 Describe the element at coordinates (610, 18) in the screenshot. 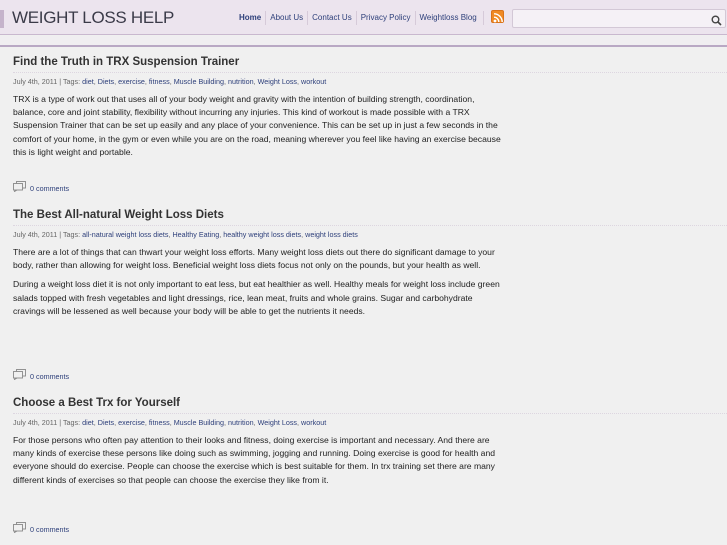

I see `search-input` at that location.